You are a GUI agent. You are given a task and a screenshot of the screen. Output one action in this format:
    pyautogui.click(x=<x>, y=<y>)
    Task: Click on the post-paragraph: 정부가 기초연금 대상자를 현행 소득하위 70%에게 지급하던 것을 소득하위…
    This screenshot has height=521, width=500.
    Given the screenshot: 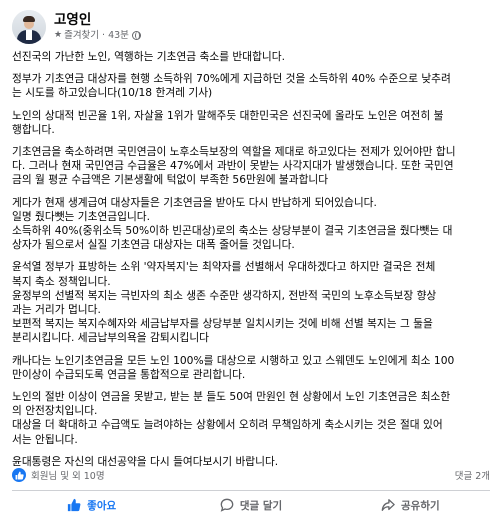 What is the action you would take?
    pyautogui.click(x=251, y=86)
    